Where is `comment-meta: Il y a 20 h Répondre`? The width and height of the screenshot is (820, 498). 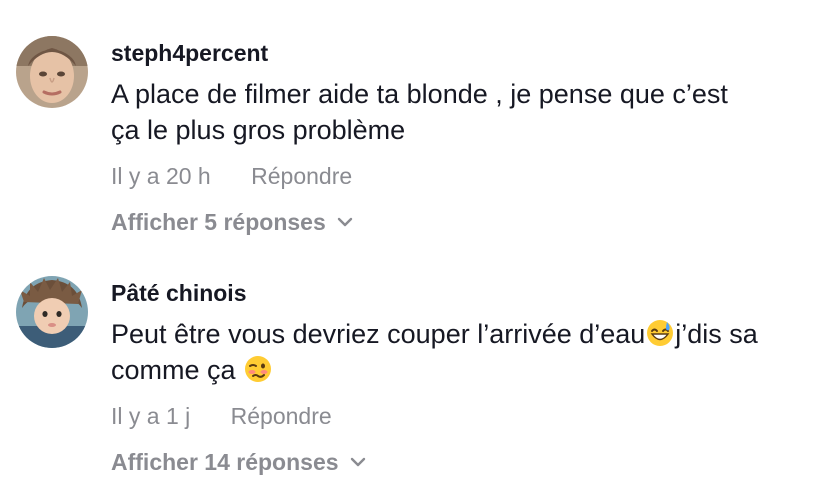
comment-meta: Il y a 20 h Répondre is located at coordinates (456, 176).